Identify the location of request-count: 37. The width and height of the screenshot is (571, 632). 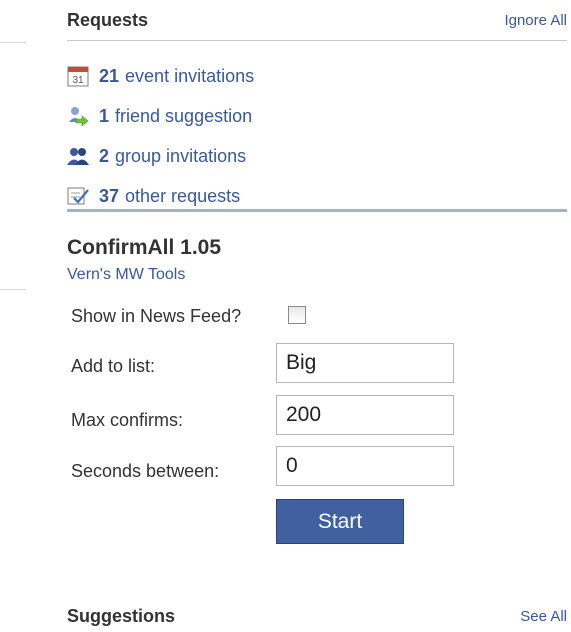
(109, 195).